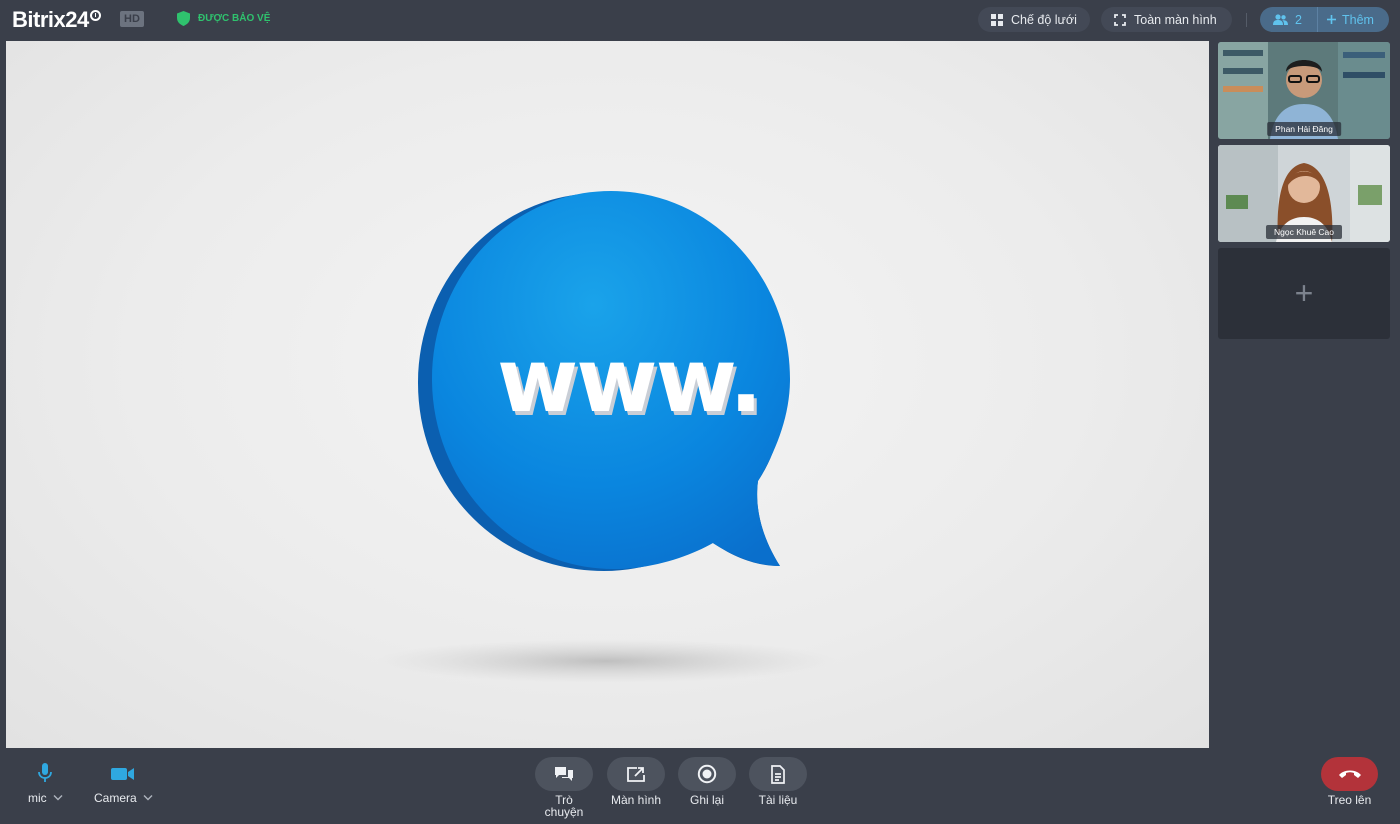  What do you see at coordinates (37, 798) in the screenshot?
I see `mic-label: mic` at bounding box center [37, 798].